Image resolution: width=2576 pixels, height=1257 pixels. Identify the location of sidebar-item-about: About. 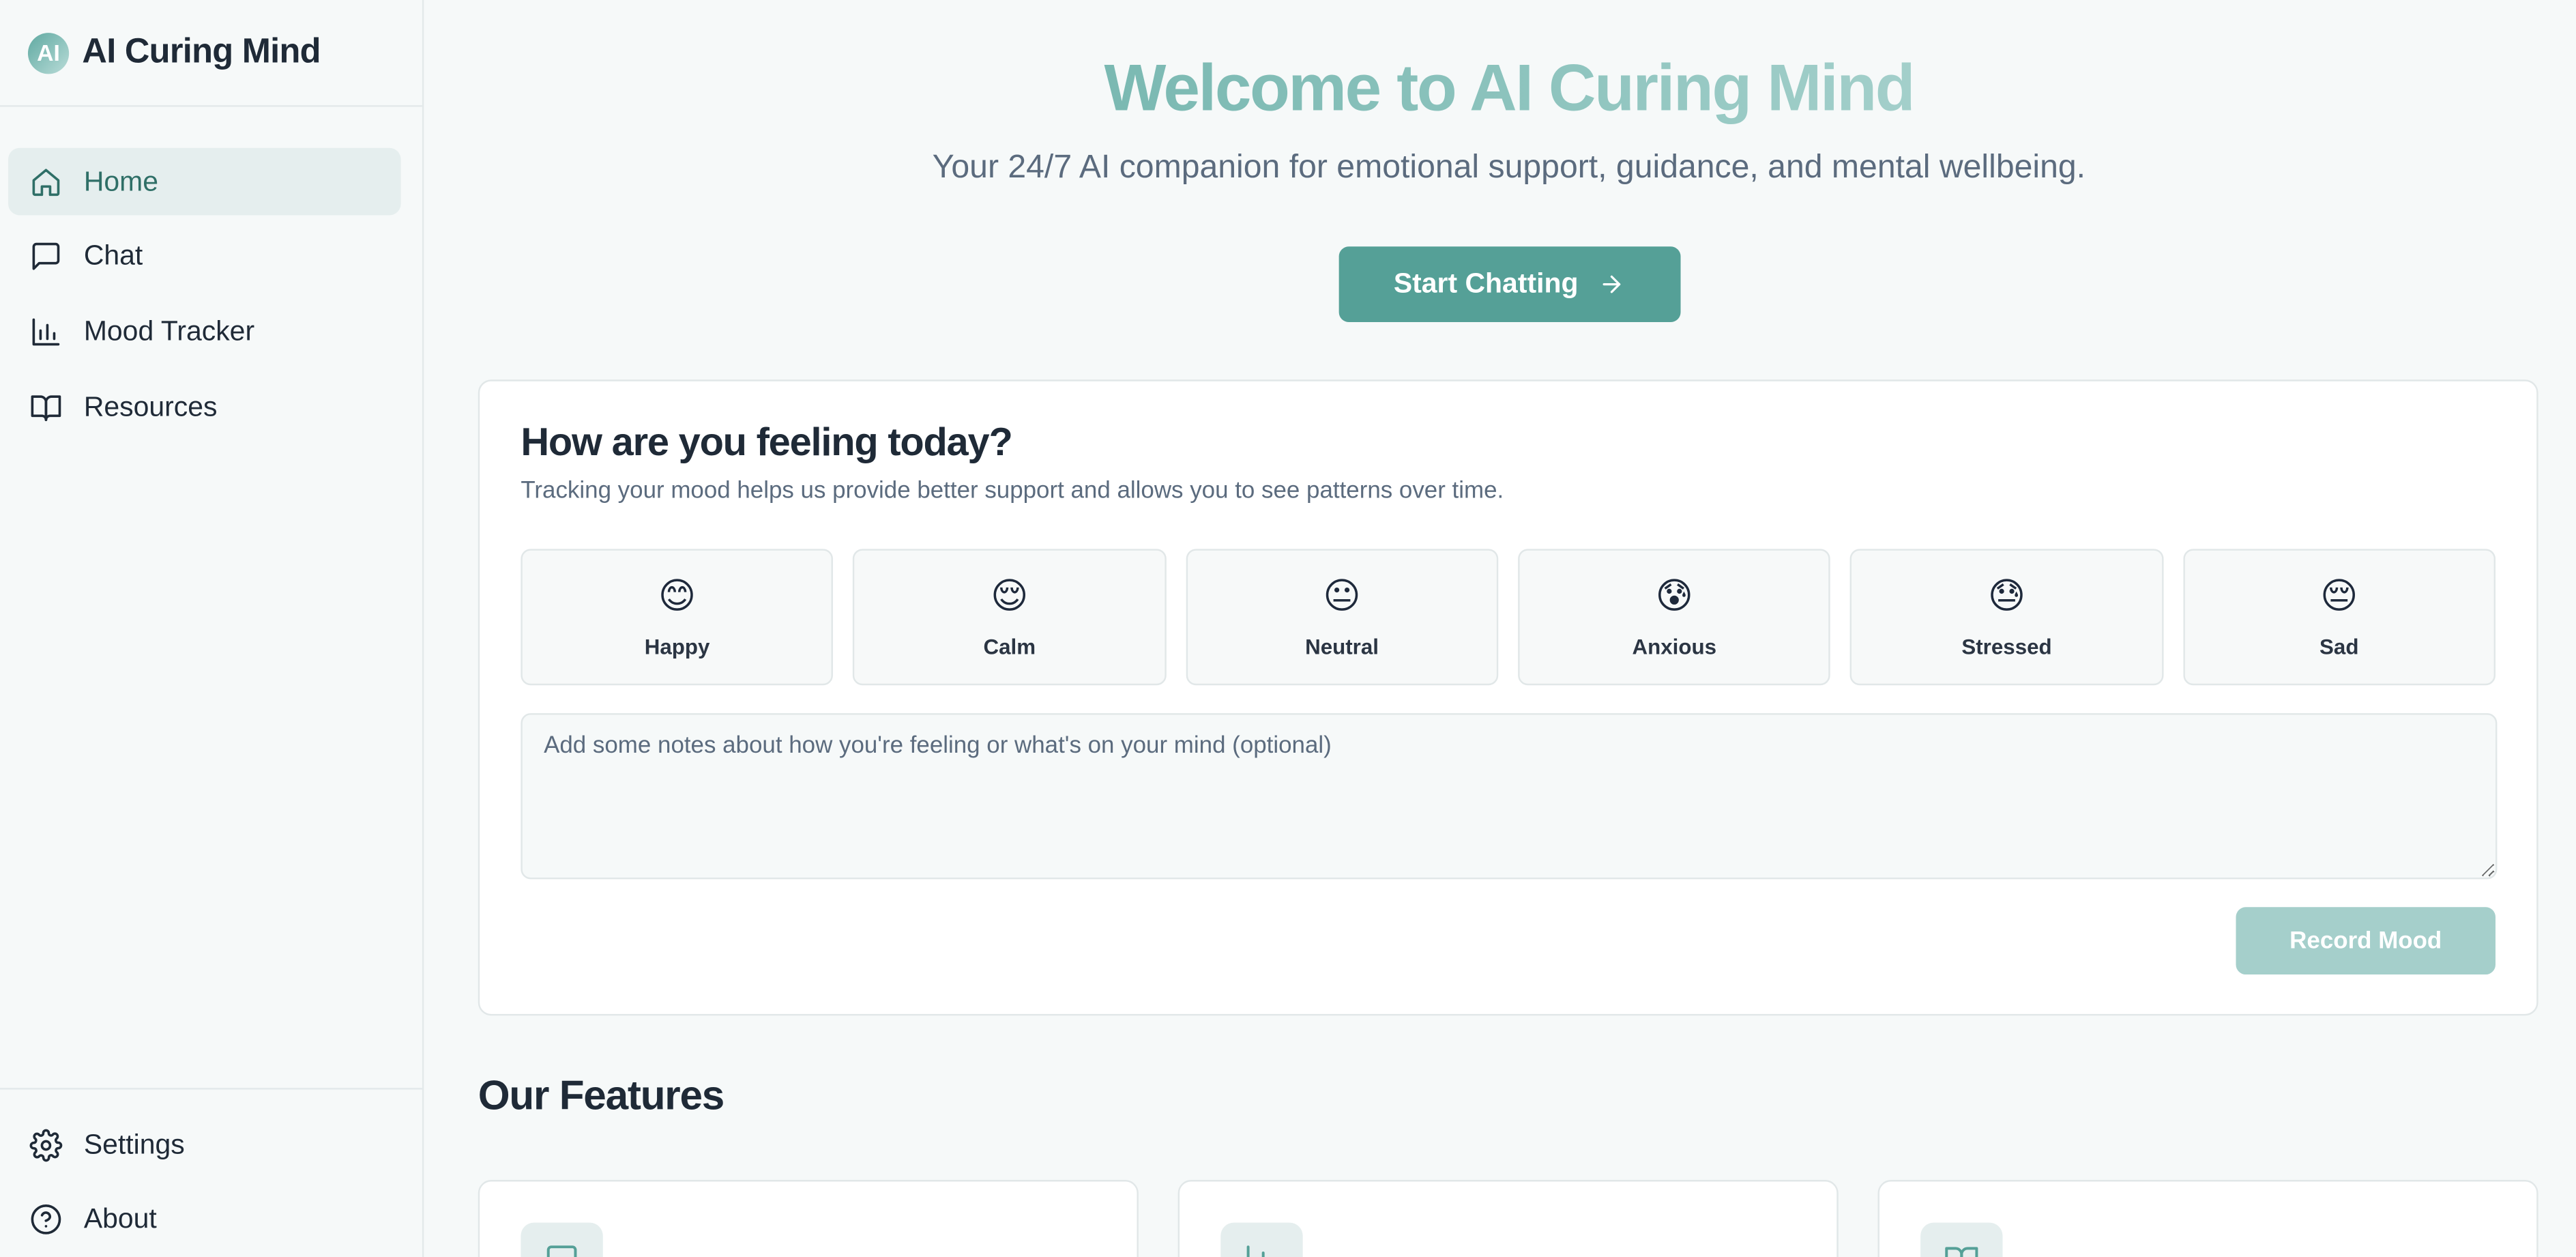
(204, 1220).